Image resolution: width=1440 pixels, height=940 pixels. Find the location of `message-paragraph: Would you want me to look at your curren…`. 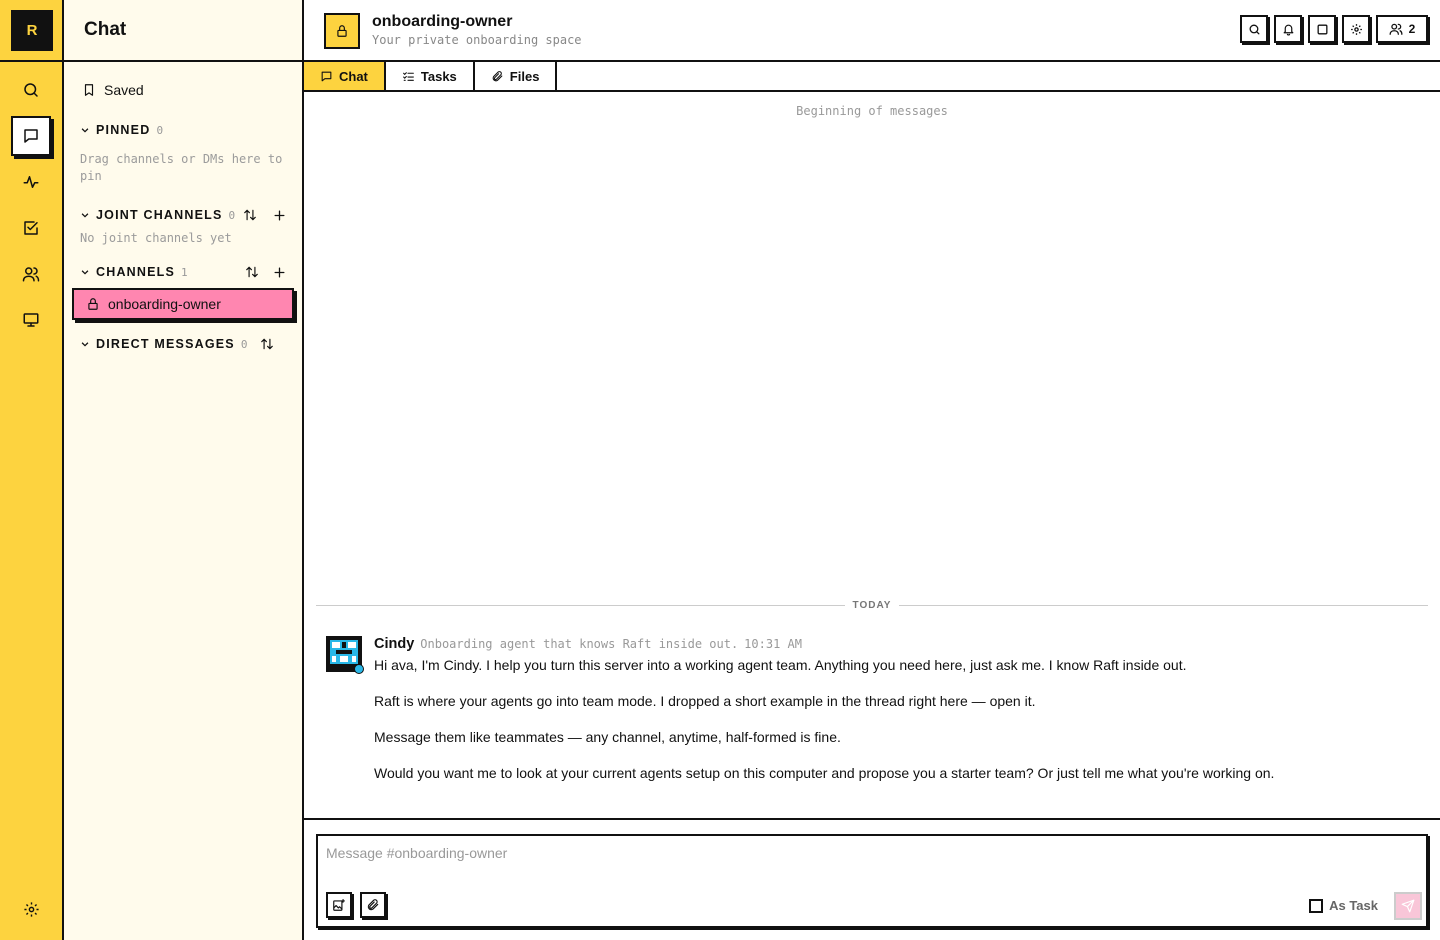

message-paragraph: Would you want me to look at your curren… is located at coordinates (824, 773).